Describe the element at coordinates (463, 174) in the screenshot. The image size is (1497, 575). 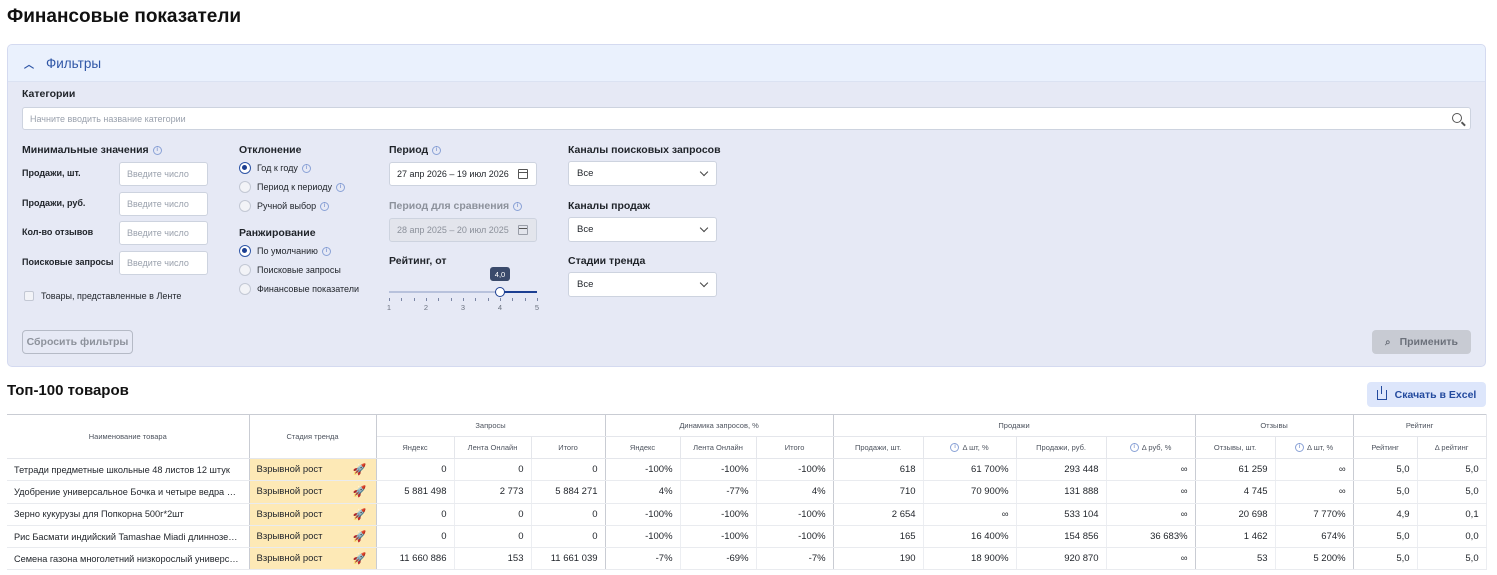
I see `period-date-input: 27 апр 2026 – 19 июл 2026` at that location.